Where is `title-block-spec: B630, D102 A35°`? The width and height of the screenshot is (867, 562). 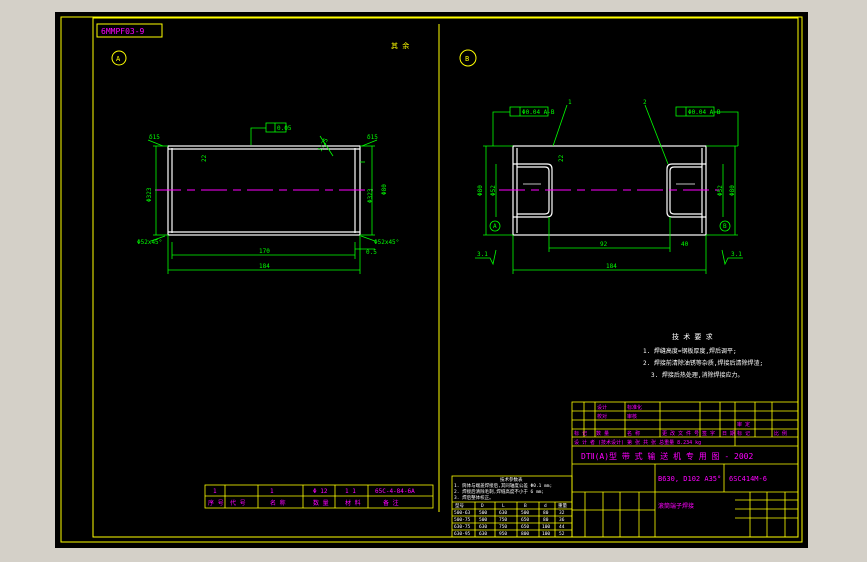
title-block-spec: B630, D102 A35° is located at coordinates (689, 479).